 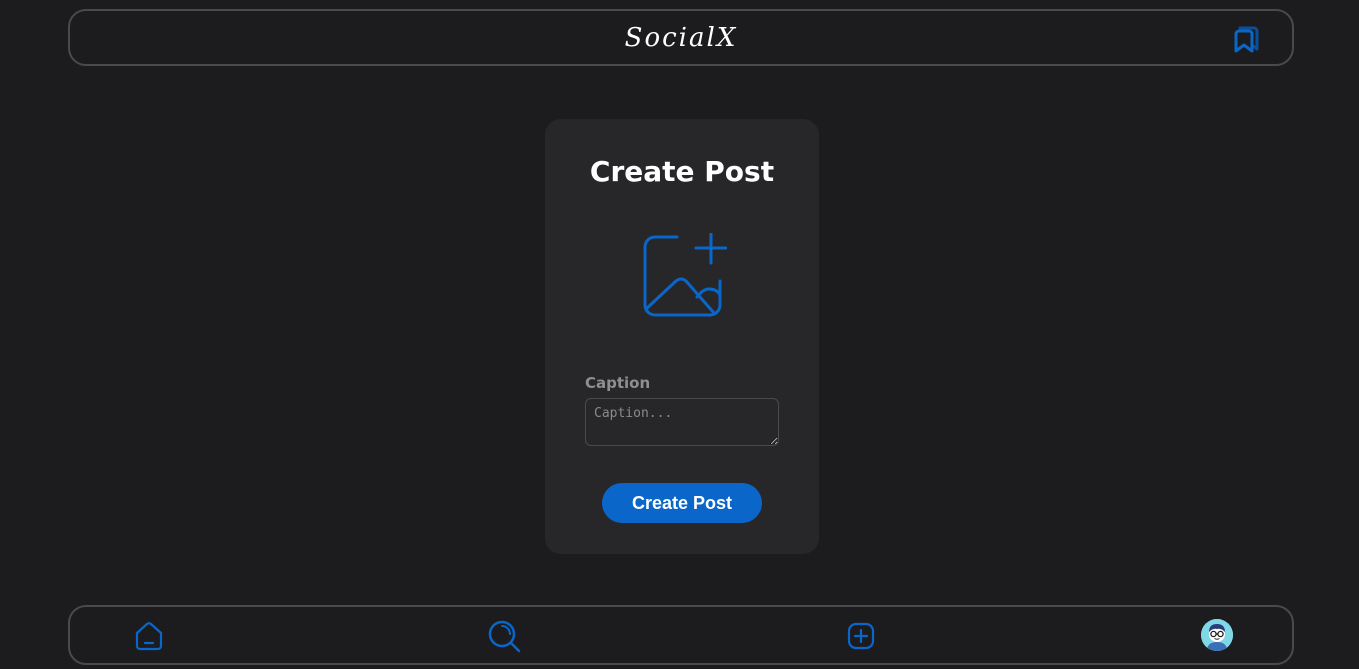 I want to click on avatar, so click(x=1217, y=635).